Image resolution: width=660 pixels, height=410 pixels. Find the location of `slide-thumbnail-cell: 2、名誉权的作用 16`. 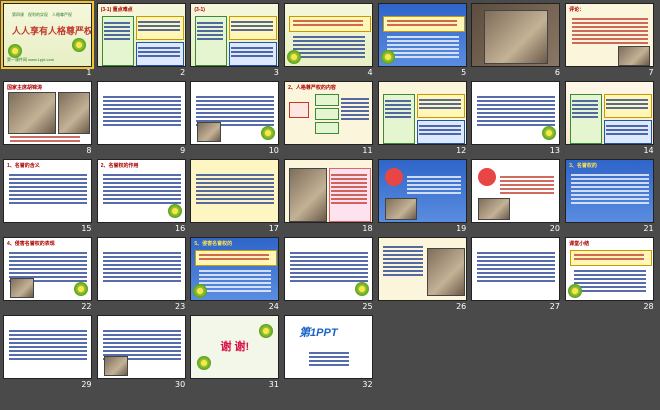

slide-thumbnail-cell: 2、名誉权的作用 16 is located at coordinates (142, 197).